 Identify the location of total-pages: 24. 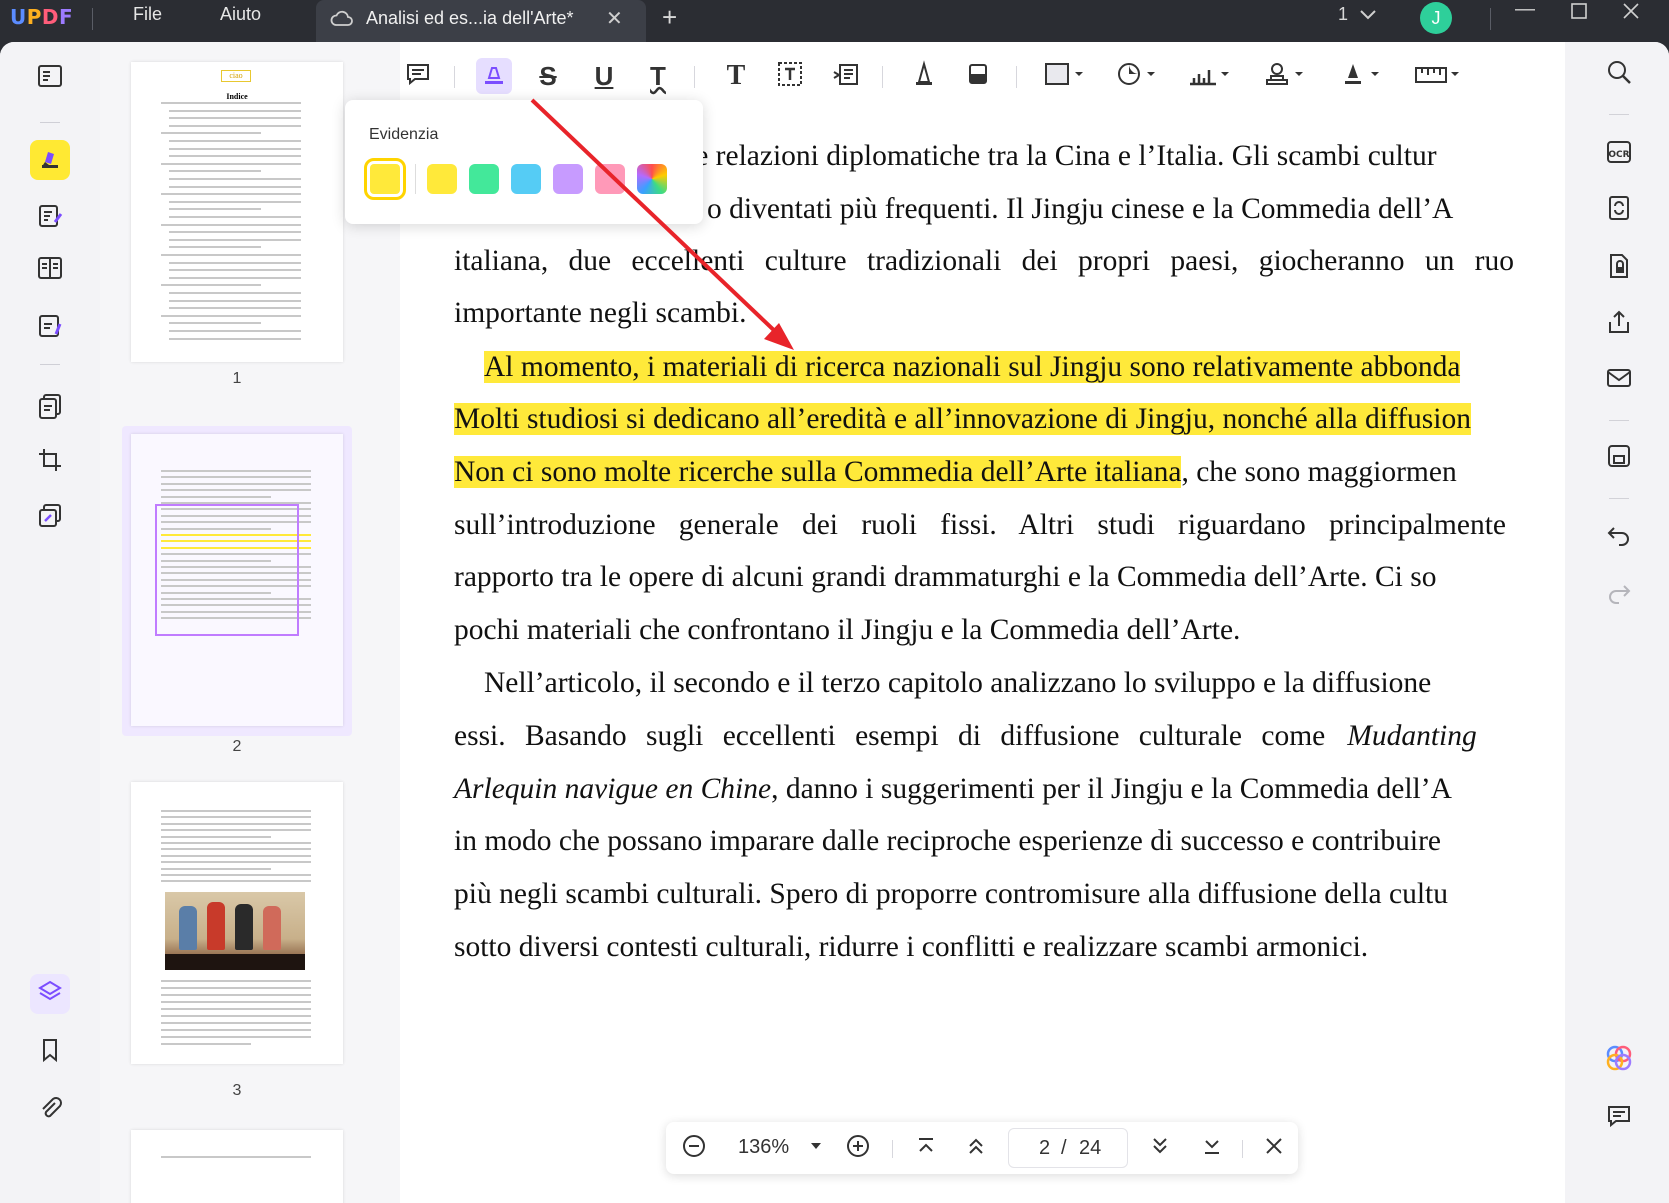
(1090, 1148).